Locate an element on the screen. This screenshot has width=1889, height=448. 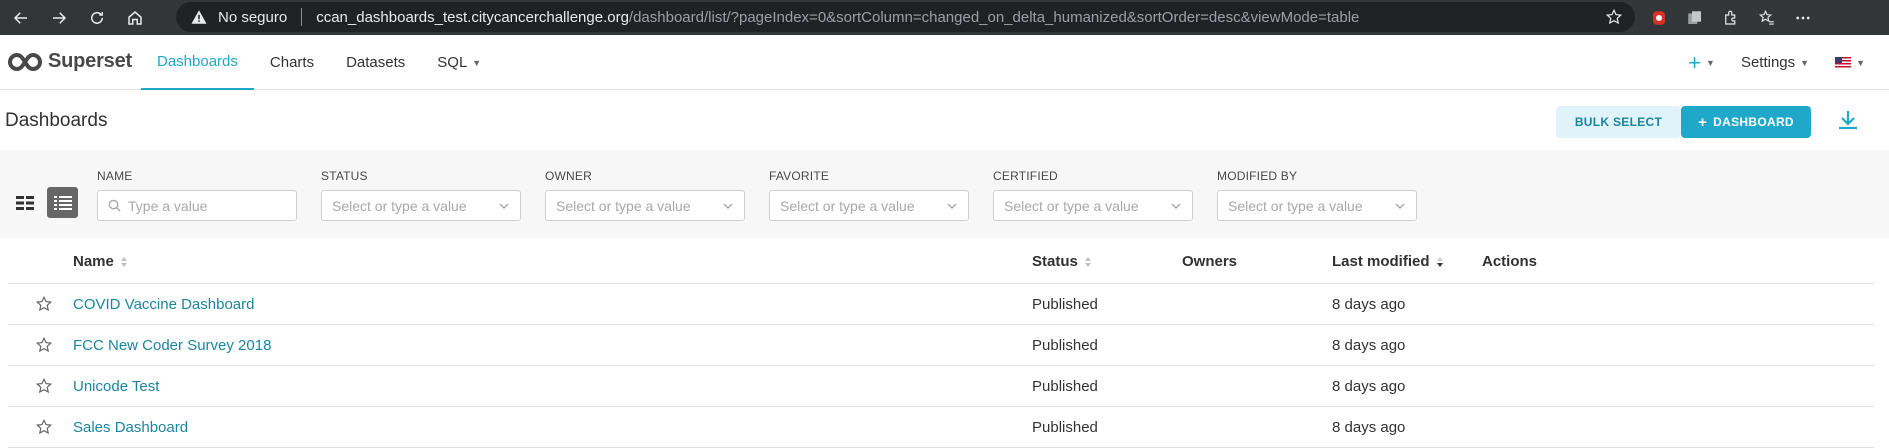
new-menu: + ▼ is located at coordinates (1701, 63).